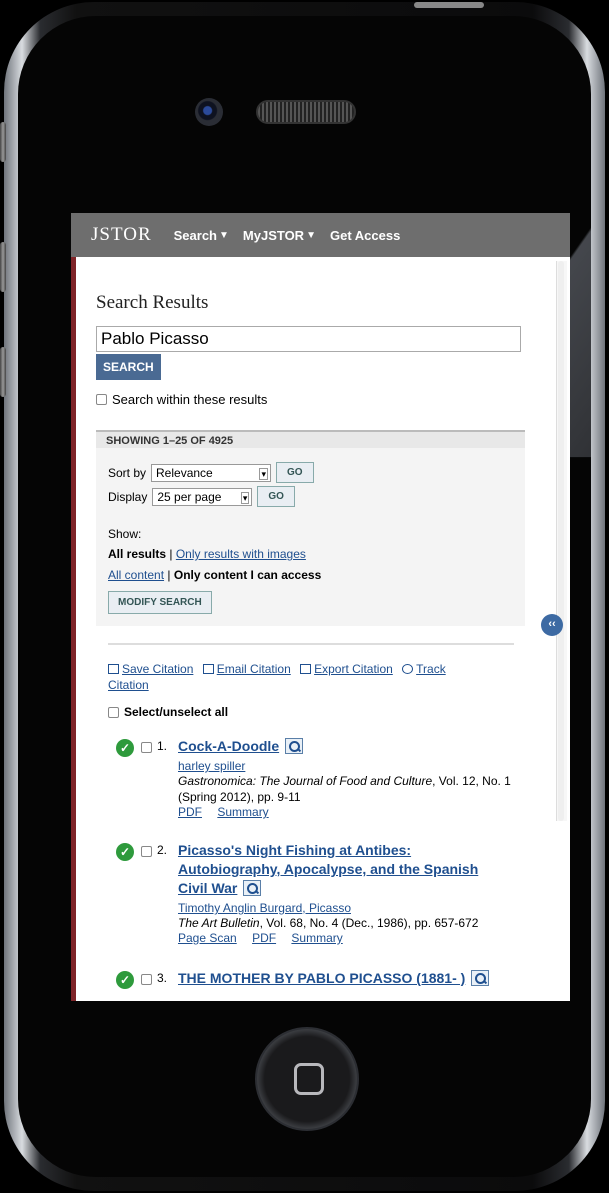  I want to click on results-filter-row: All results | Only results with images, so click(316, 554).